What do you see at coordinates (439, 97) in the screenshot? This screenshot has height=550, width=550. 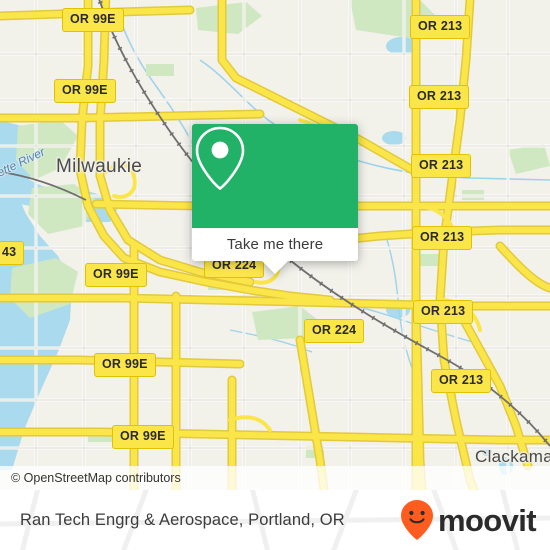 I see `highway-shield-or213-2: OR 213` at bounding box center [439, 97].